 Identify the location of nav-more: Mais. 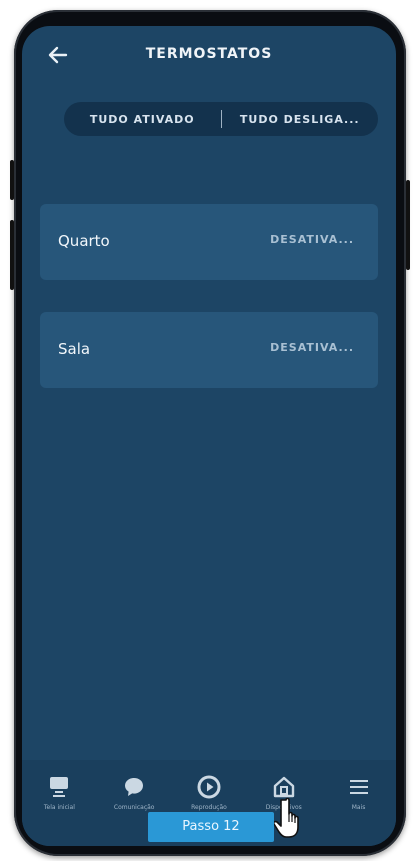
(359, 792).